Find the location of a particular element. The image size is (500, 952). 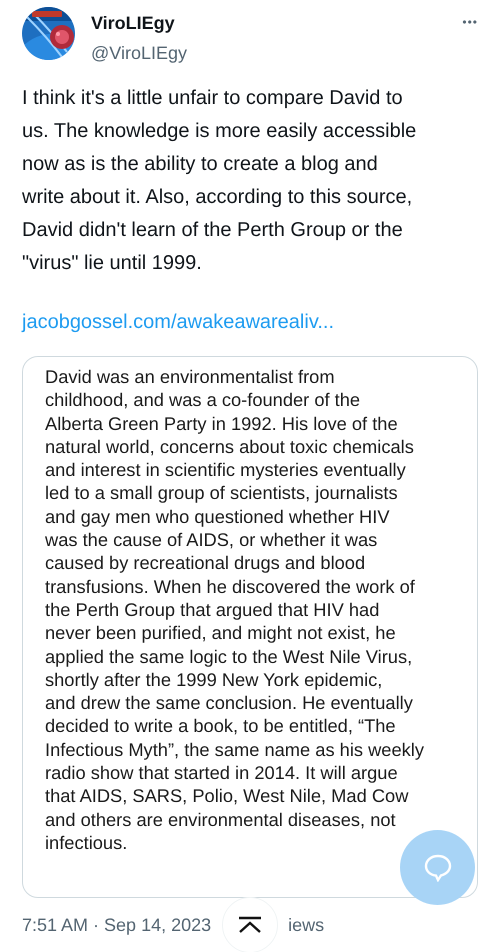

author-handle: @ViroLIEgy is located at coordinates (268, 53).